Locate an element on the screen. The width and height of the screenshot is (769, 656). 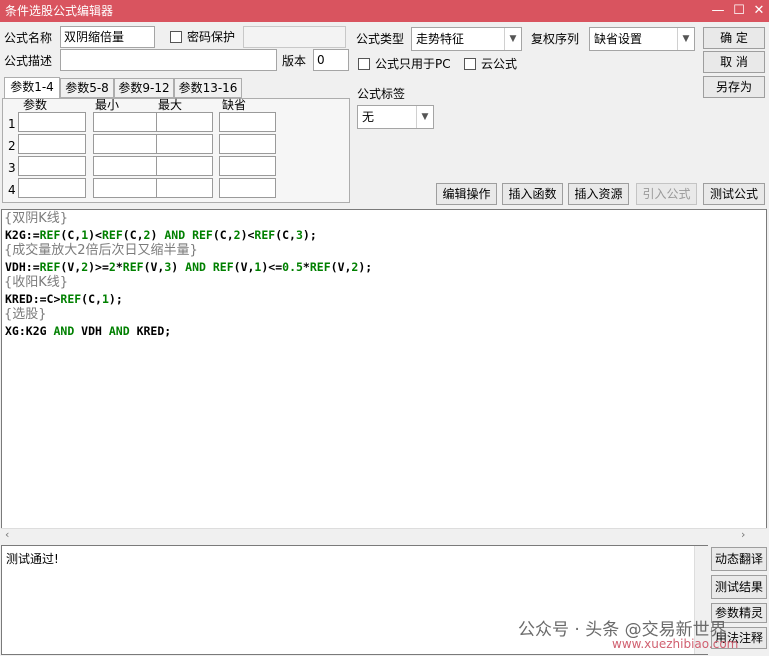
rights-value: 缺省设置 is located at coordinates (618, 39).